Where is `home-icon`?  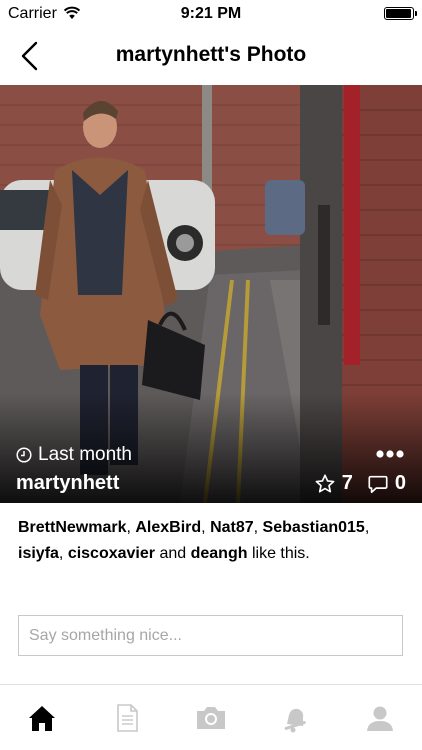
home-icon is located at coordinates (42, 718).